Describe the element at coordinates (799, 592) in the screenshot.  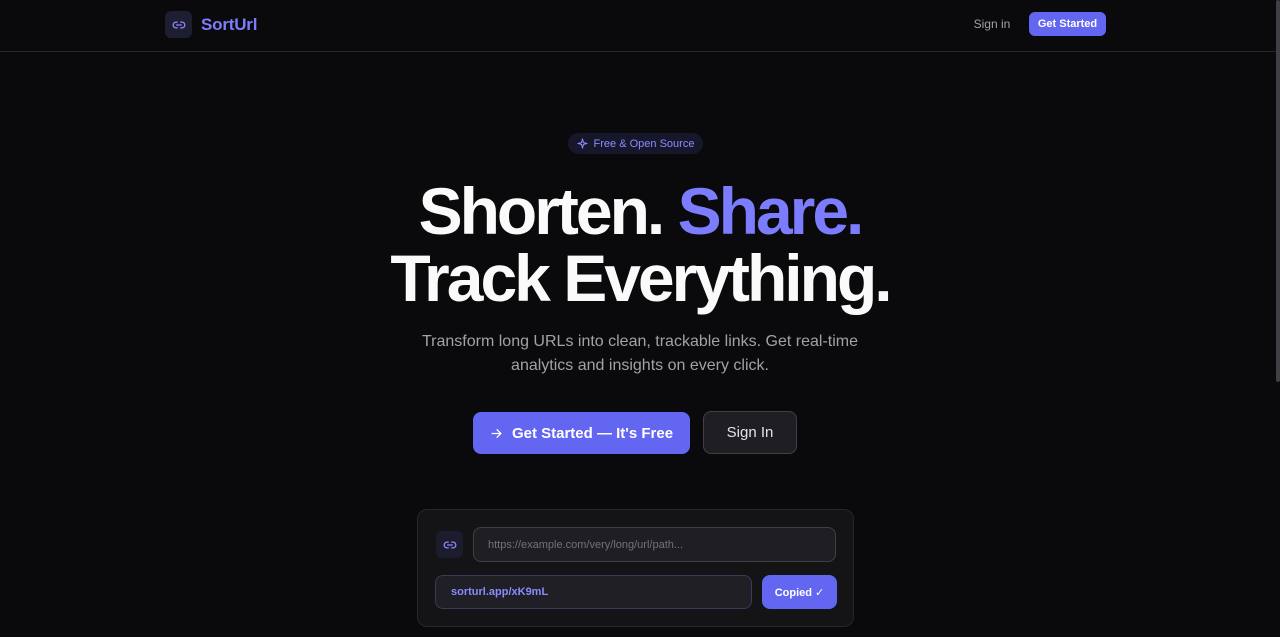
I see `copy-short-url-button: Copied ✓` at that location.